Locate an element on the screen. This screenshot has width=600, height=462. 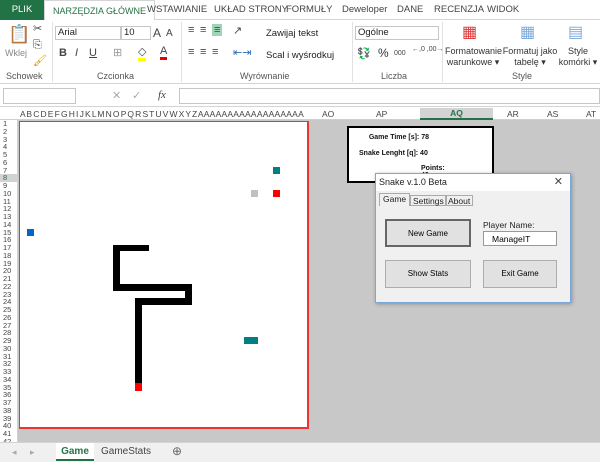
exit-game-button: Exit Game is located at coordinates (520, 274).